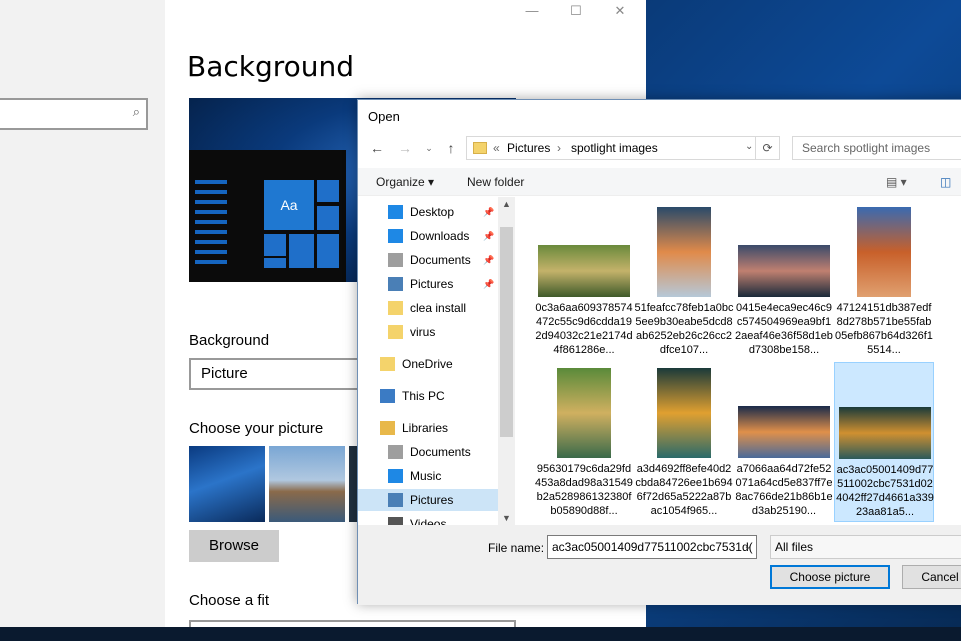  I want to click on page-title: Background, so click(271, 66).